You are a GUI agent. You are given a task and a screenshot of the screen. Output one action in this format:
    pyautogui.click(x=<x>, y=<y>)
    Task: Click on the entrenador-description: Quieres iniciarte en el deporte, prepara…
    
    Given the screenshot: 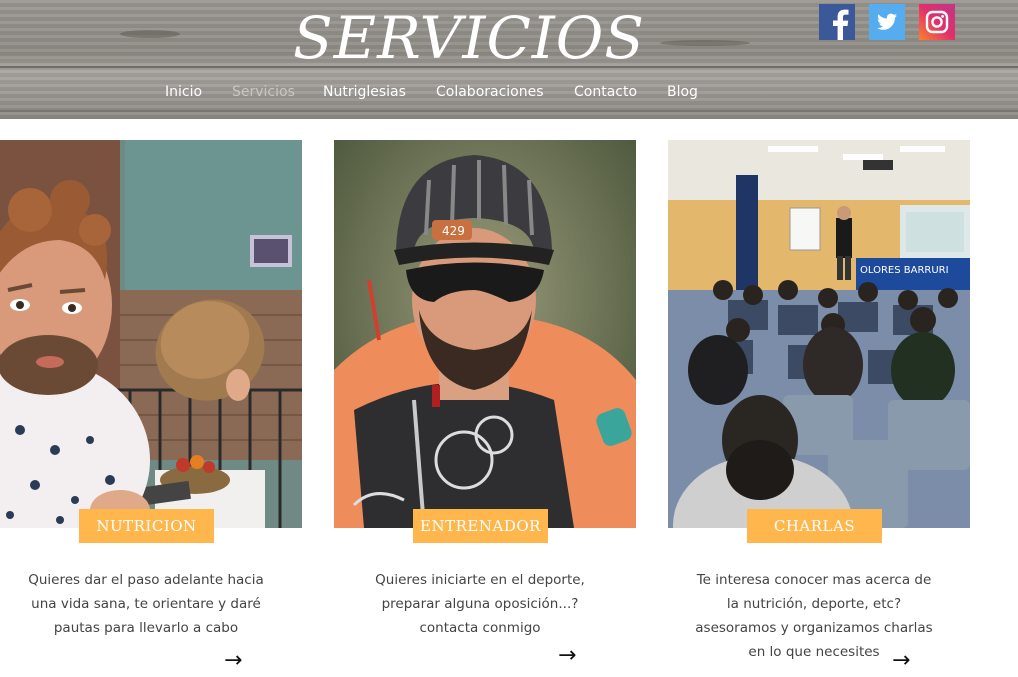 What is the action you would take?
    pyautogui.click(x=480, y=604)
    